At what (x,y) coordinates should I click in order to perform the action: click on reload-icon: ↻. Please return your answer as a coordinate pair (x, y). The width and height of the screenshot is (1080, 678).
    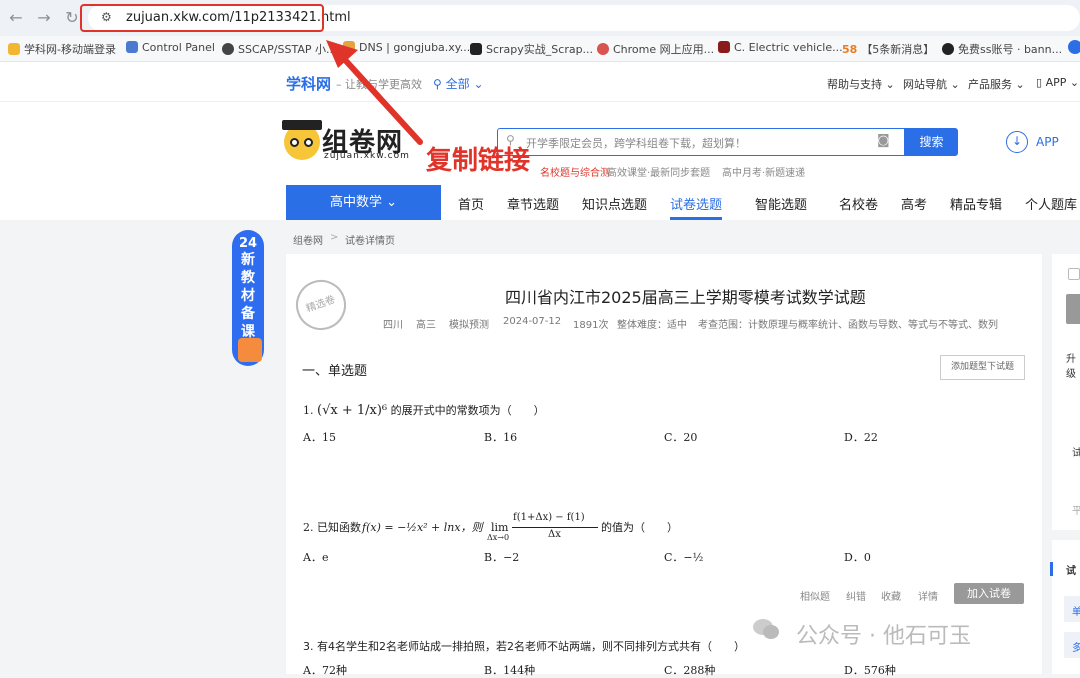
    Looking at the image, I should click on (72, 18).